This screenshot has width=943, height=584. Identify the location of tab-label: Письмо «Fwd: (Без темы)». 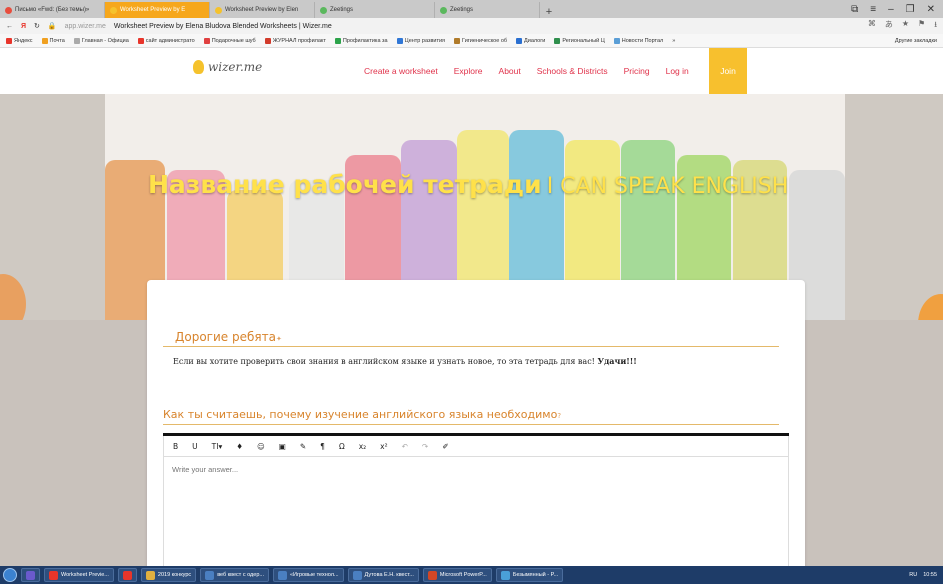
(52, 10).